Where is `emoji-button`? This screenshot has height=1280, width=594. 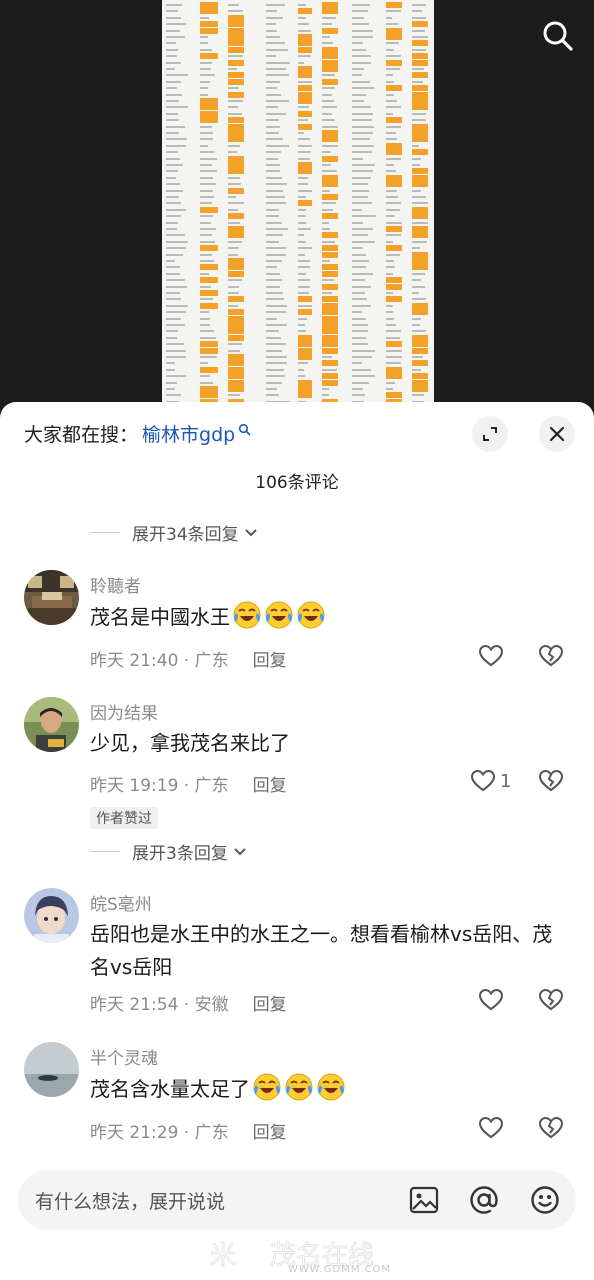 emoji-button is located at coordinates (545, 1200).